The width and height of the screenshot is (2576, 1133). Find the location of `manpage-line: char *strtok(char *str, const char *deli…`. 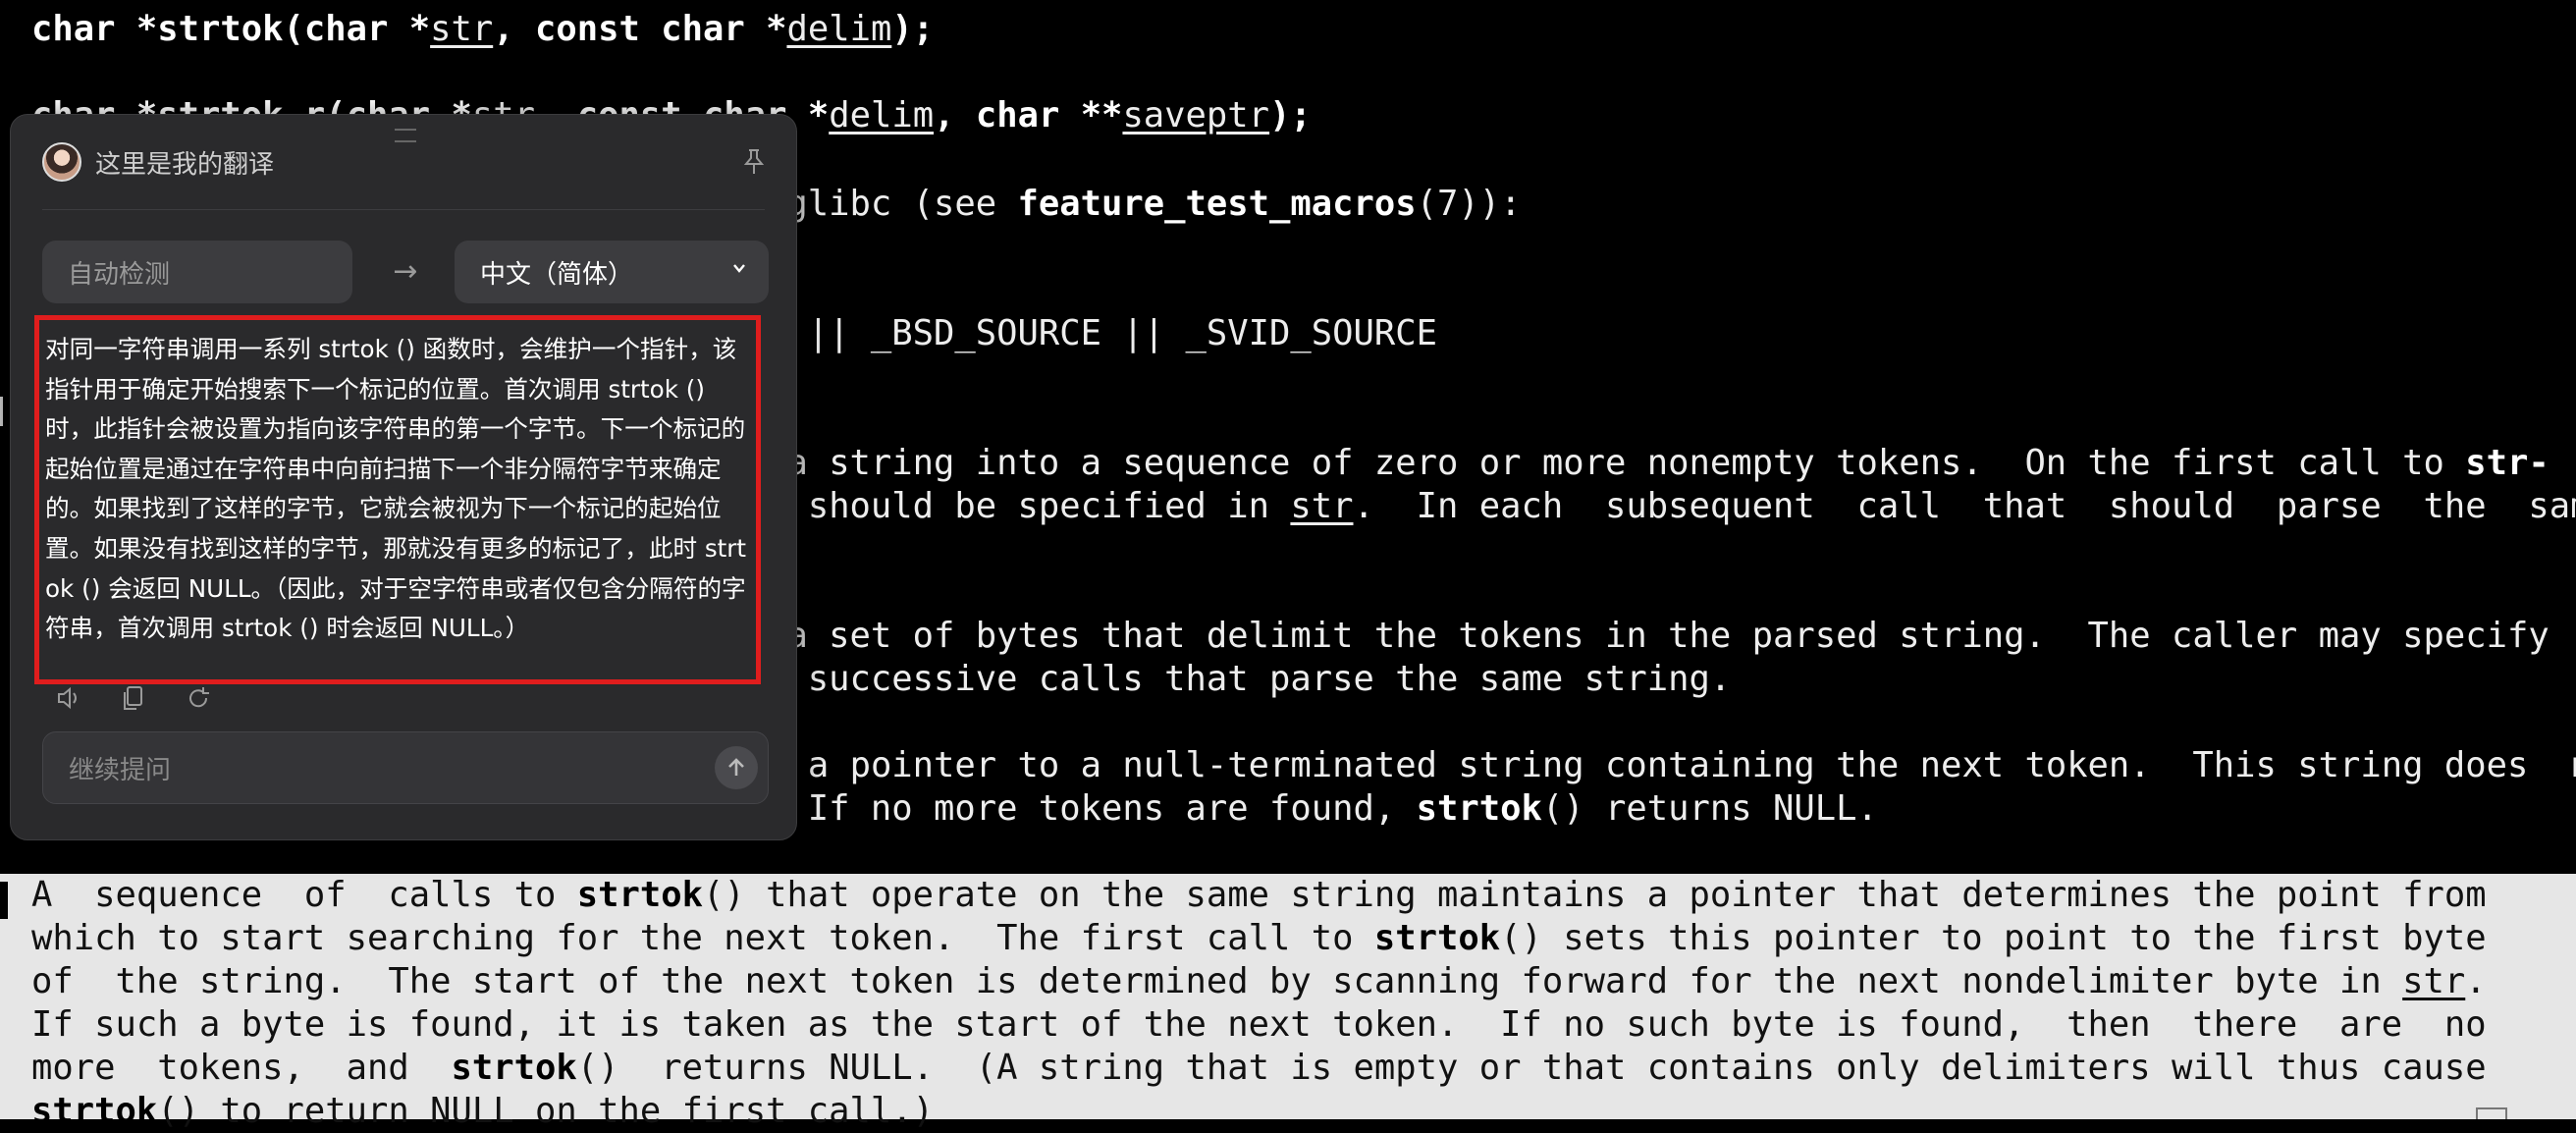

manpage-line: char *strtok(char *str, const char *deli… is located at coordinates (483, 29).